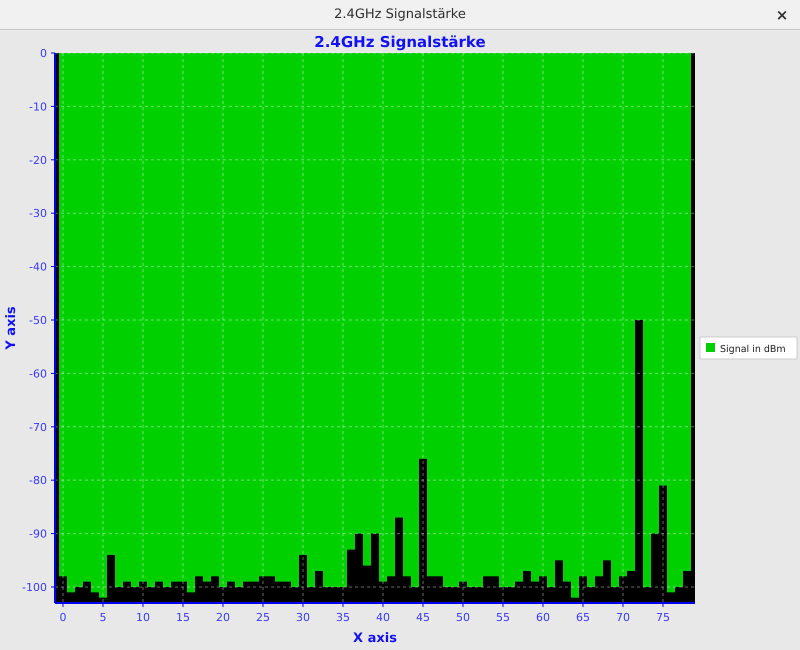 The width and height of the screenshot is (800, 650). I want to click on y-tick-label: -30, so click(38, 213).